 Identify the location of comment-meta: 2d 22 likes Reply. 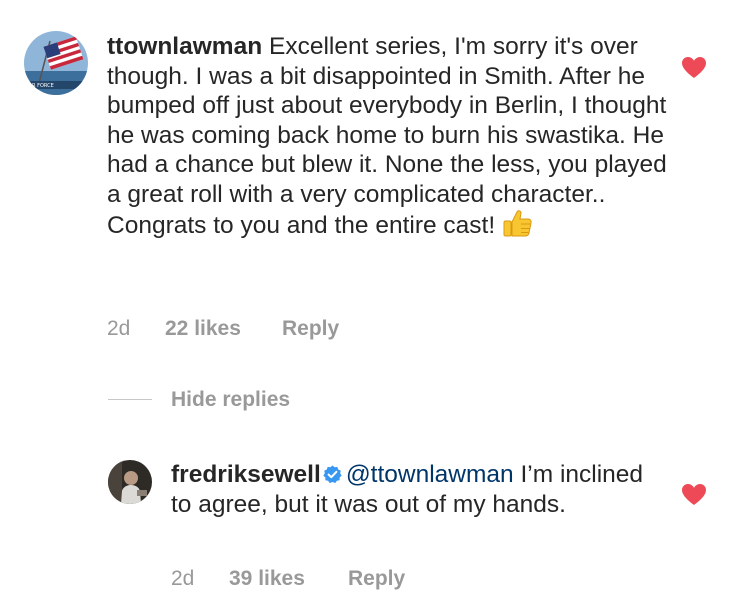
(257, 329).